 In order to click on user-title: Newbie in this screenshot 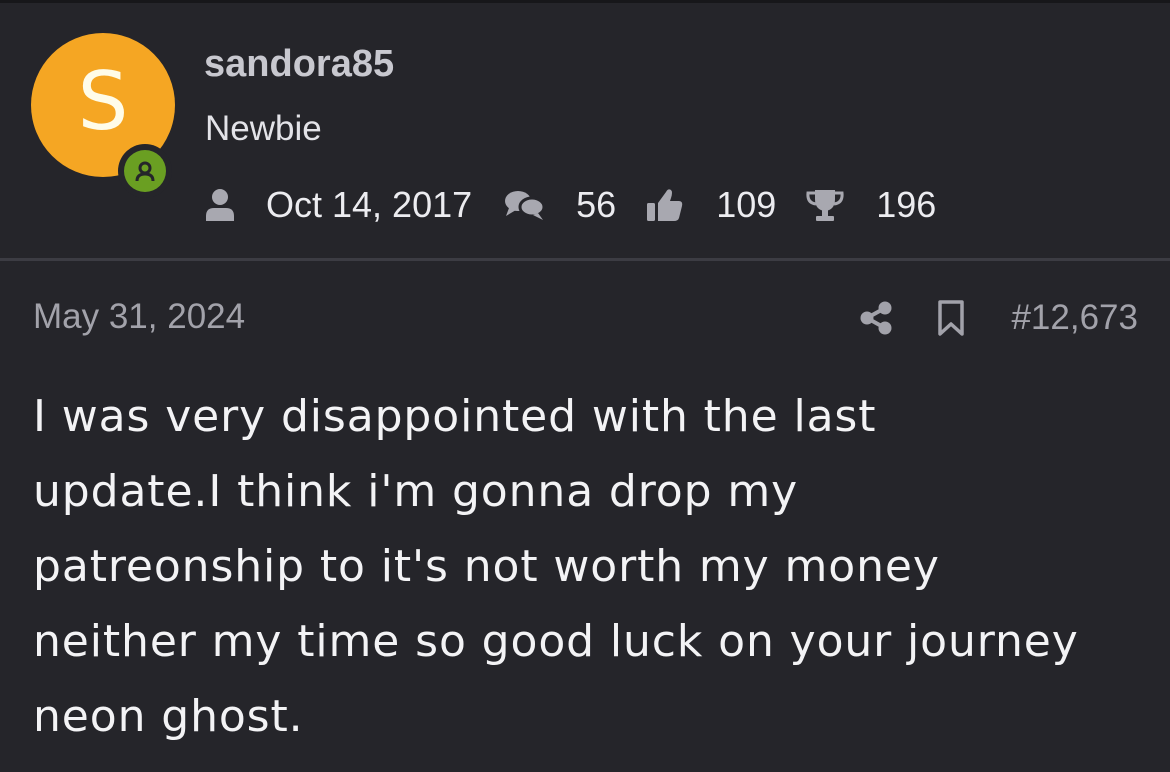, I will do `click(263, 128)`.